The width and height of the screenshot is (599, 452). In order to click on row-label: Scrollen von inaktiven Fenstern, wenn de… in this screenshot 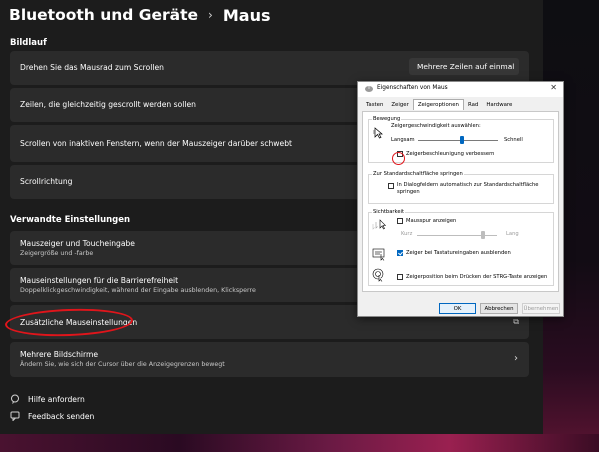, I will do `click(156, 143)`.